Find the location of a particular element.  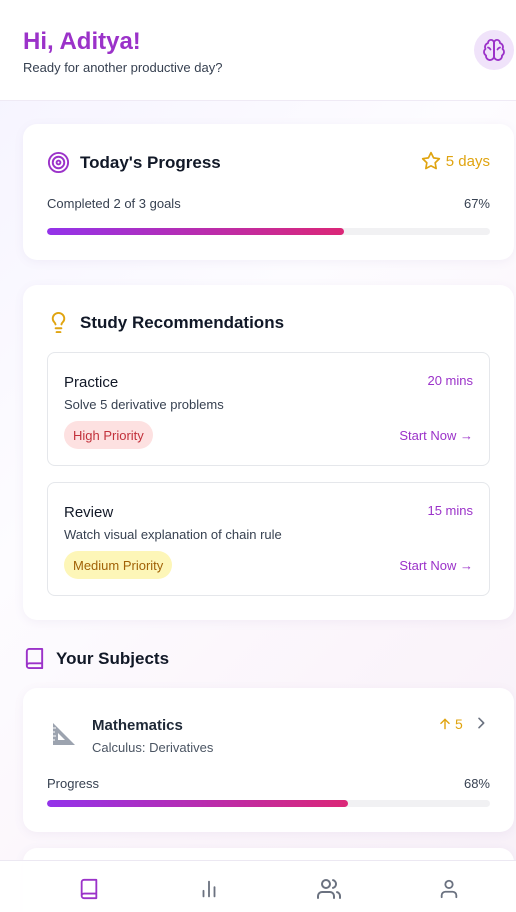

subjects-title: Your Subjects is located at coordinates (113, 658).